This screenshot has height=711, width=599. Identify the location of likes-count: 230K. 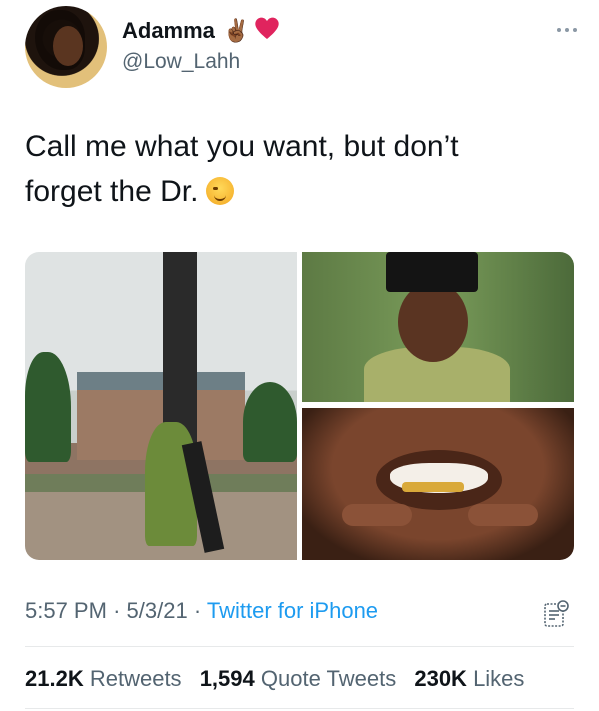
(440, 678).